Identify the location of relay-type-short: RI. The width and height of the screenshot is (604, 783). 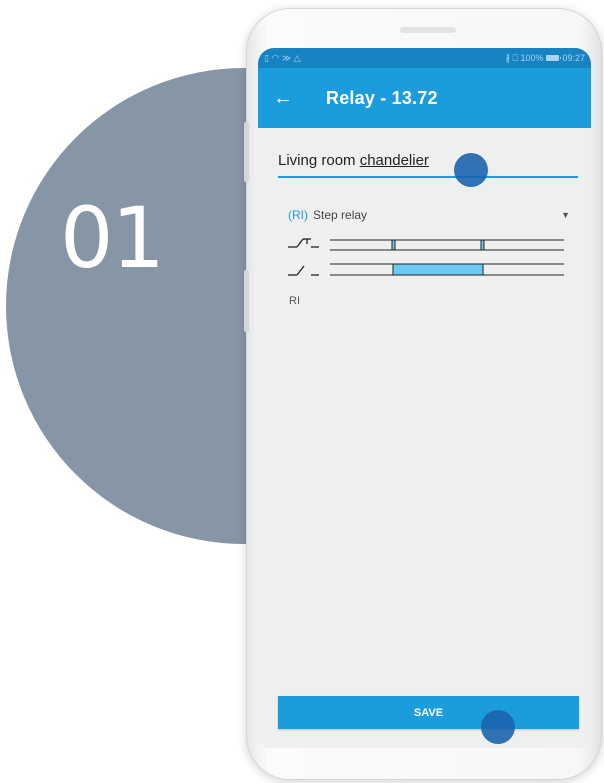
(294, 301).